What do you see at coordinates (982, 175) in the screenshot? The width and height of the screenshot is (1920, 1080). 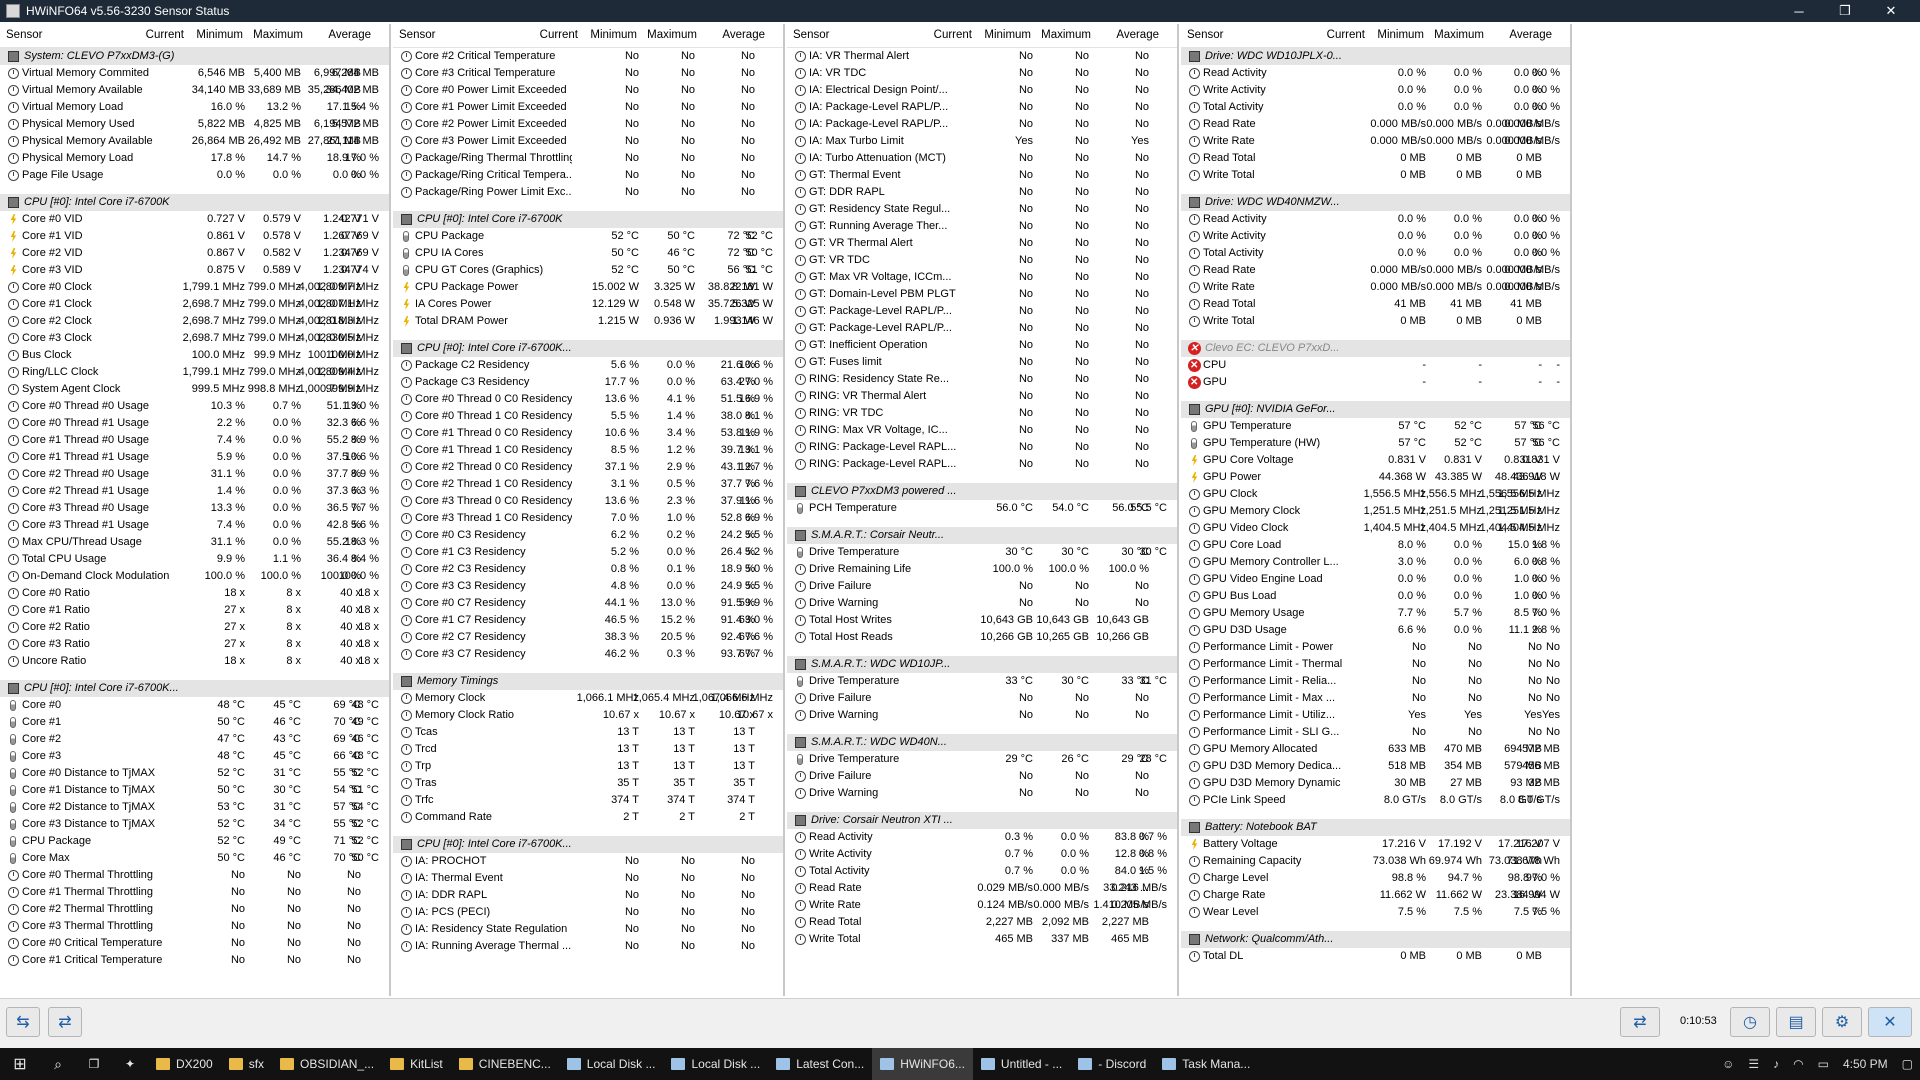 I see `sensor-row: GT: Thermal Event No No No` at bounding box center [982, 175].